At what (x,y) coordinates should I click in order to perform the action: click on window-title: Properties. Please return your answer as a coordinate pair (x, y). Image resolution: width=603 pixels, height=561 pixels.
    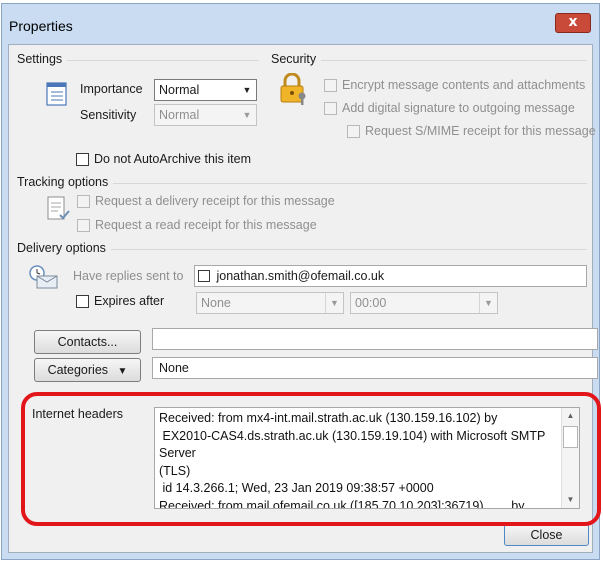
    Looking at the image, I should click on (41, 26).